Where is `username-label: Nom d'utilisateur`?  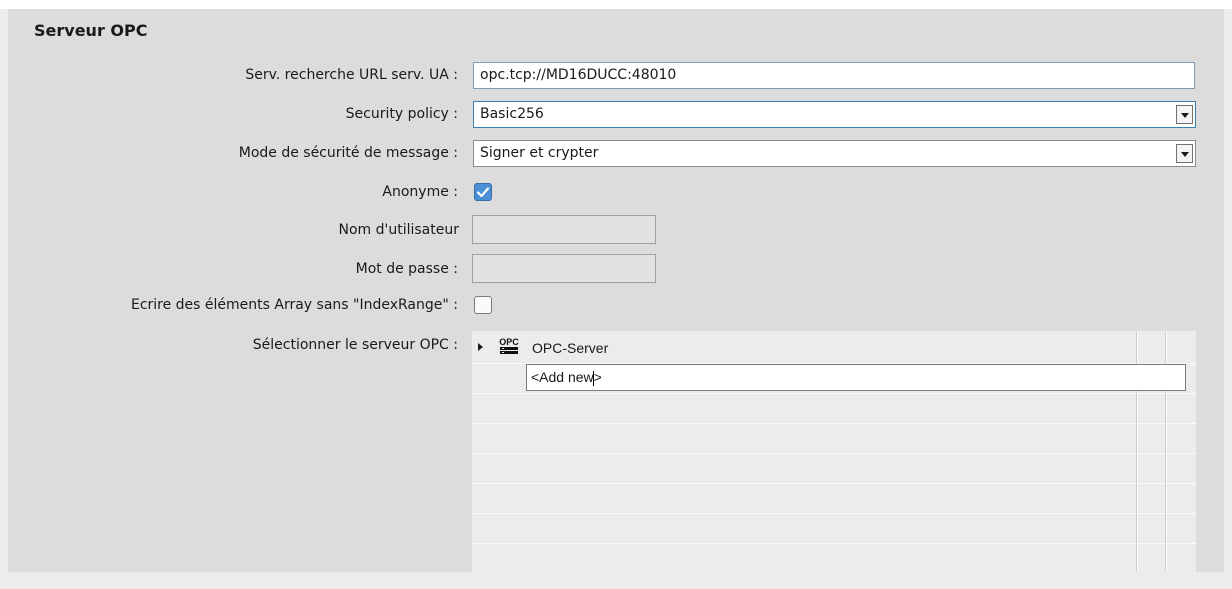
username-label: Nom d'utilisateur is located at coordinates (399, 230).